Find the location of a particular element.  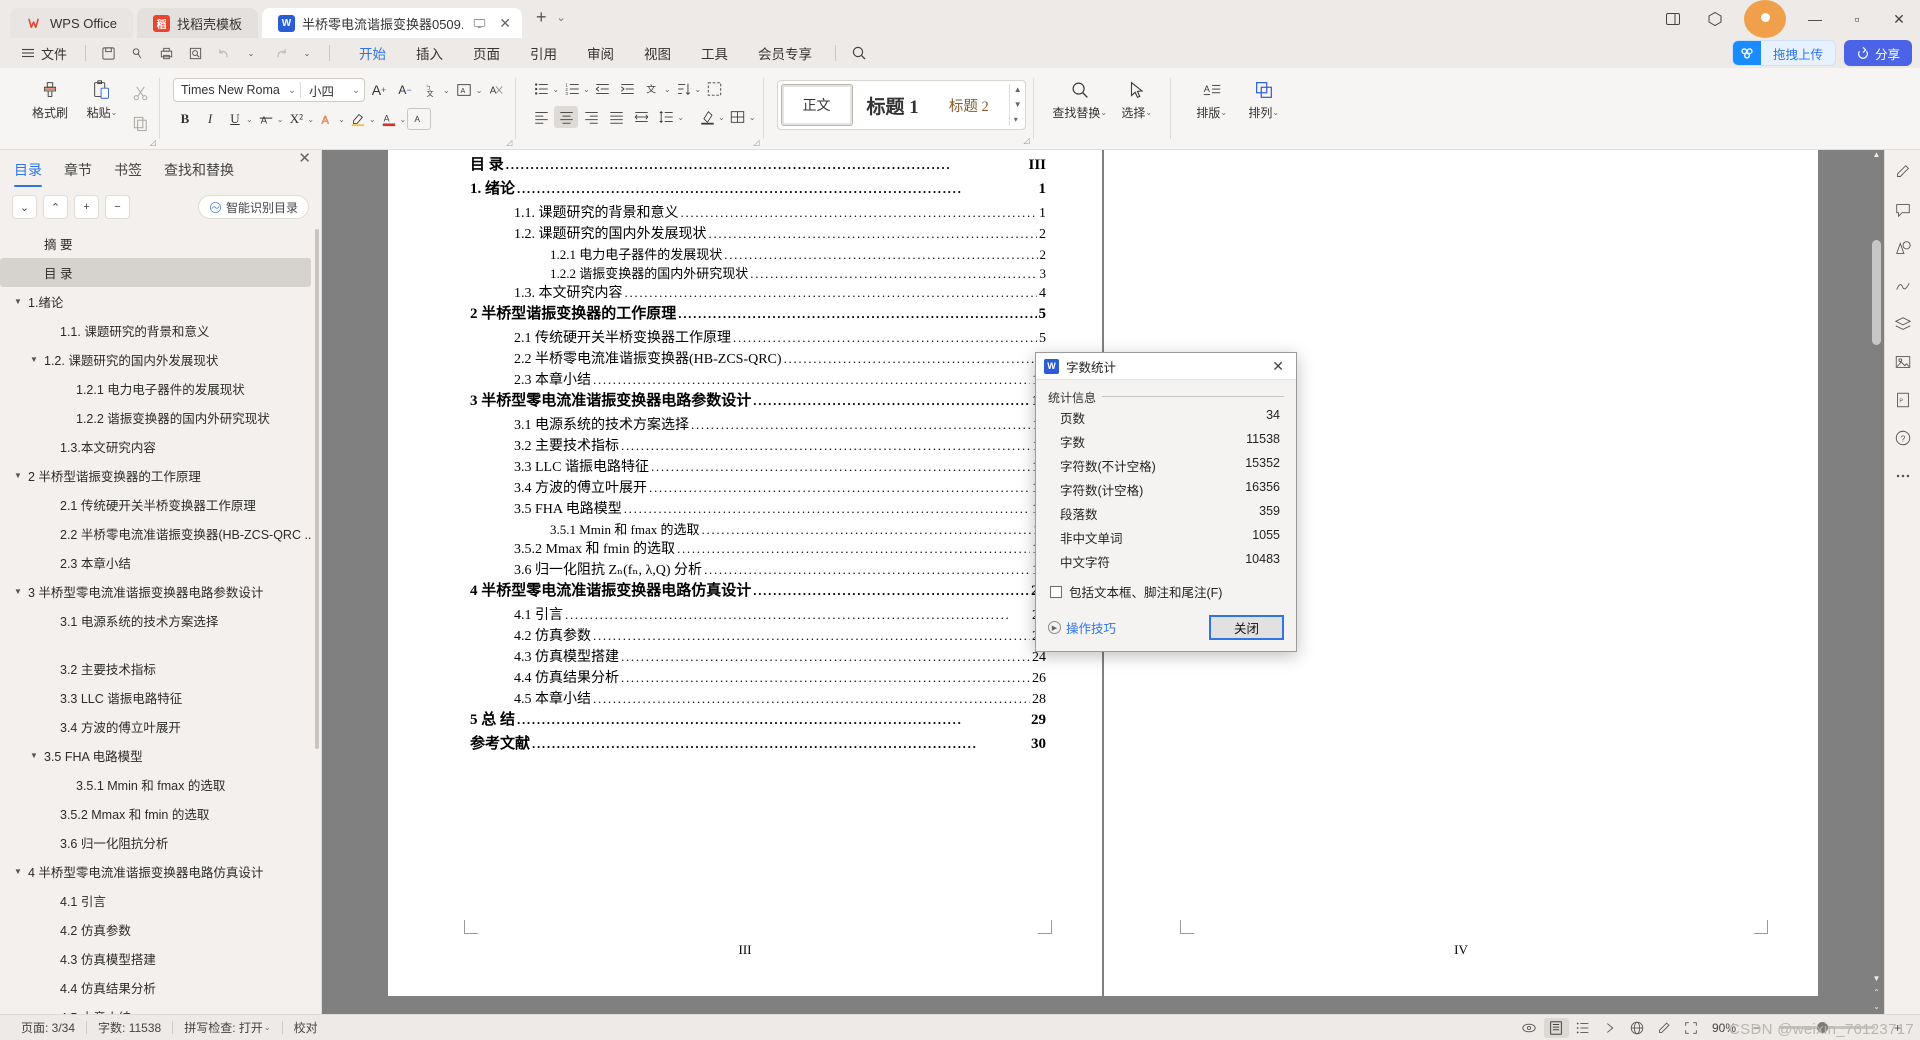

pinyin-guide-icon: ㄅ文 is located at coordinates (431, 90).